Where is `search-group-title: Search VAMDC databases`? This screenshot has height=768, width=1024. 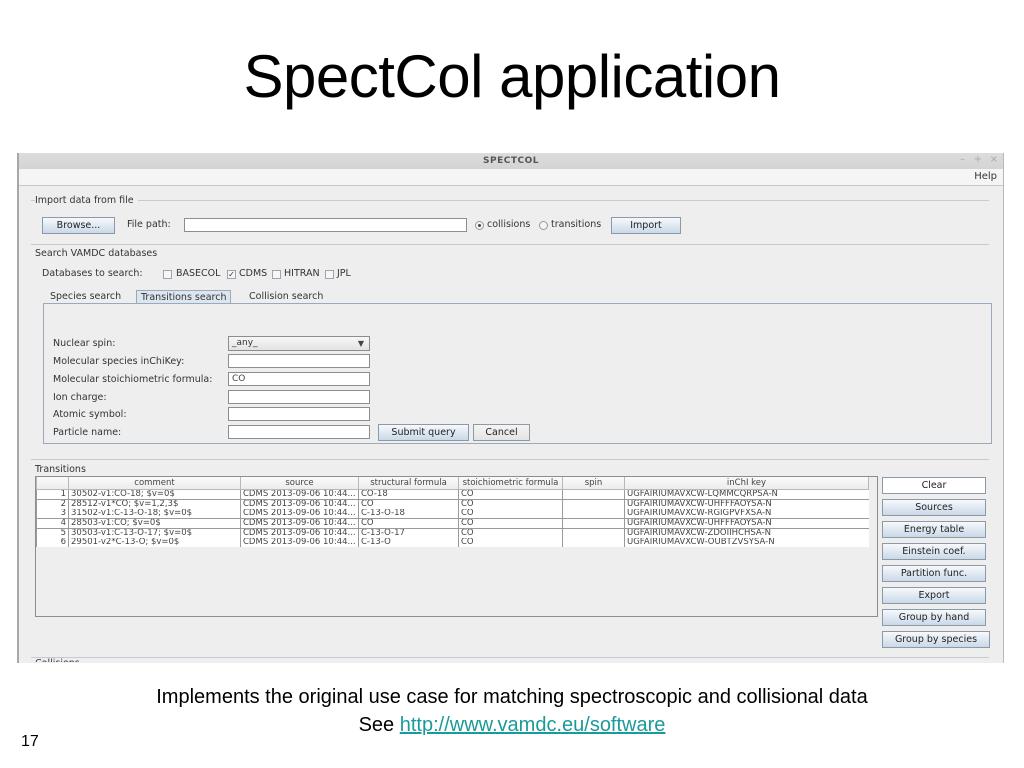 search-group-title: Search VAMDC databases is located at coordinates (98, 253).